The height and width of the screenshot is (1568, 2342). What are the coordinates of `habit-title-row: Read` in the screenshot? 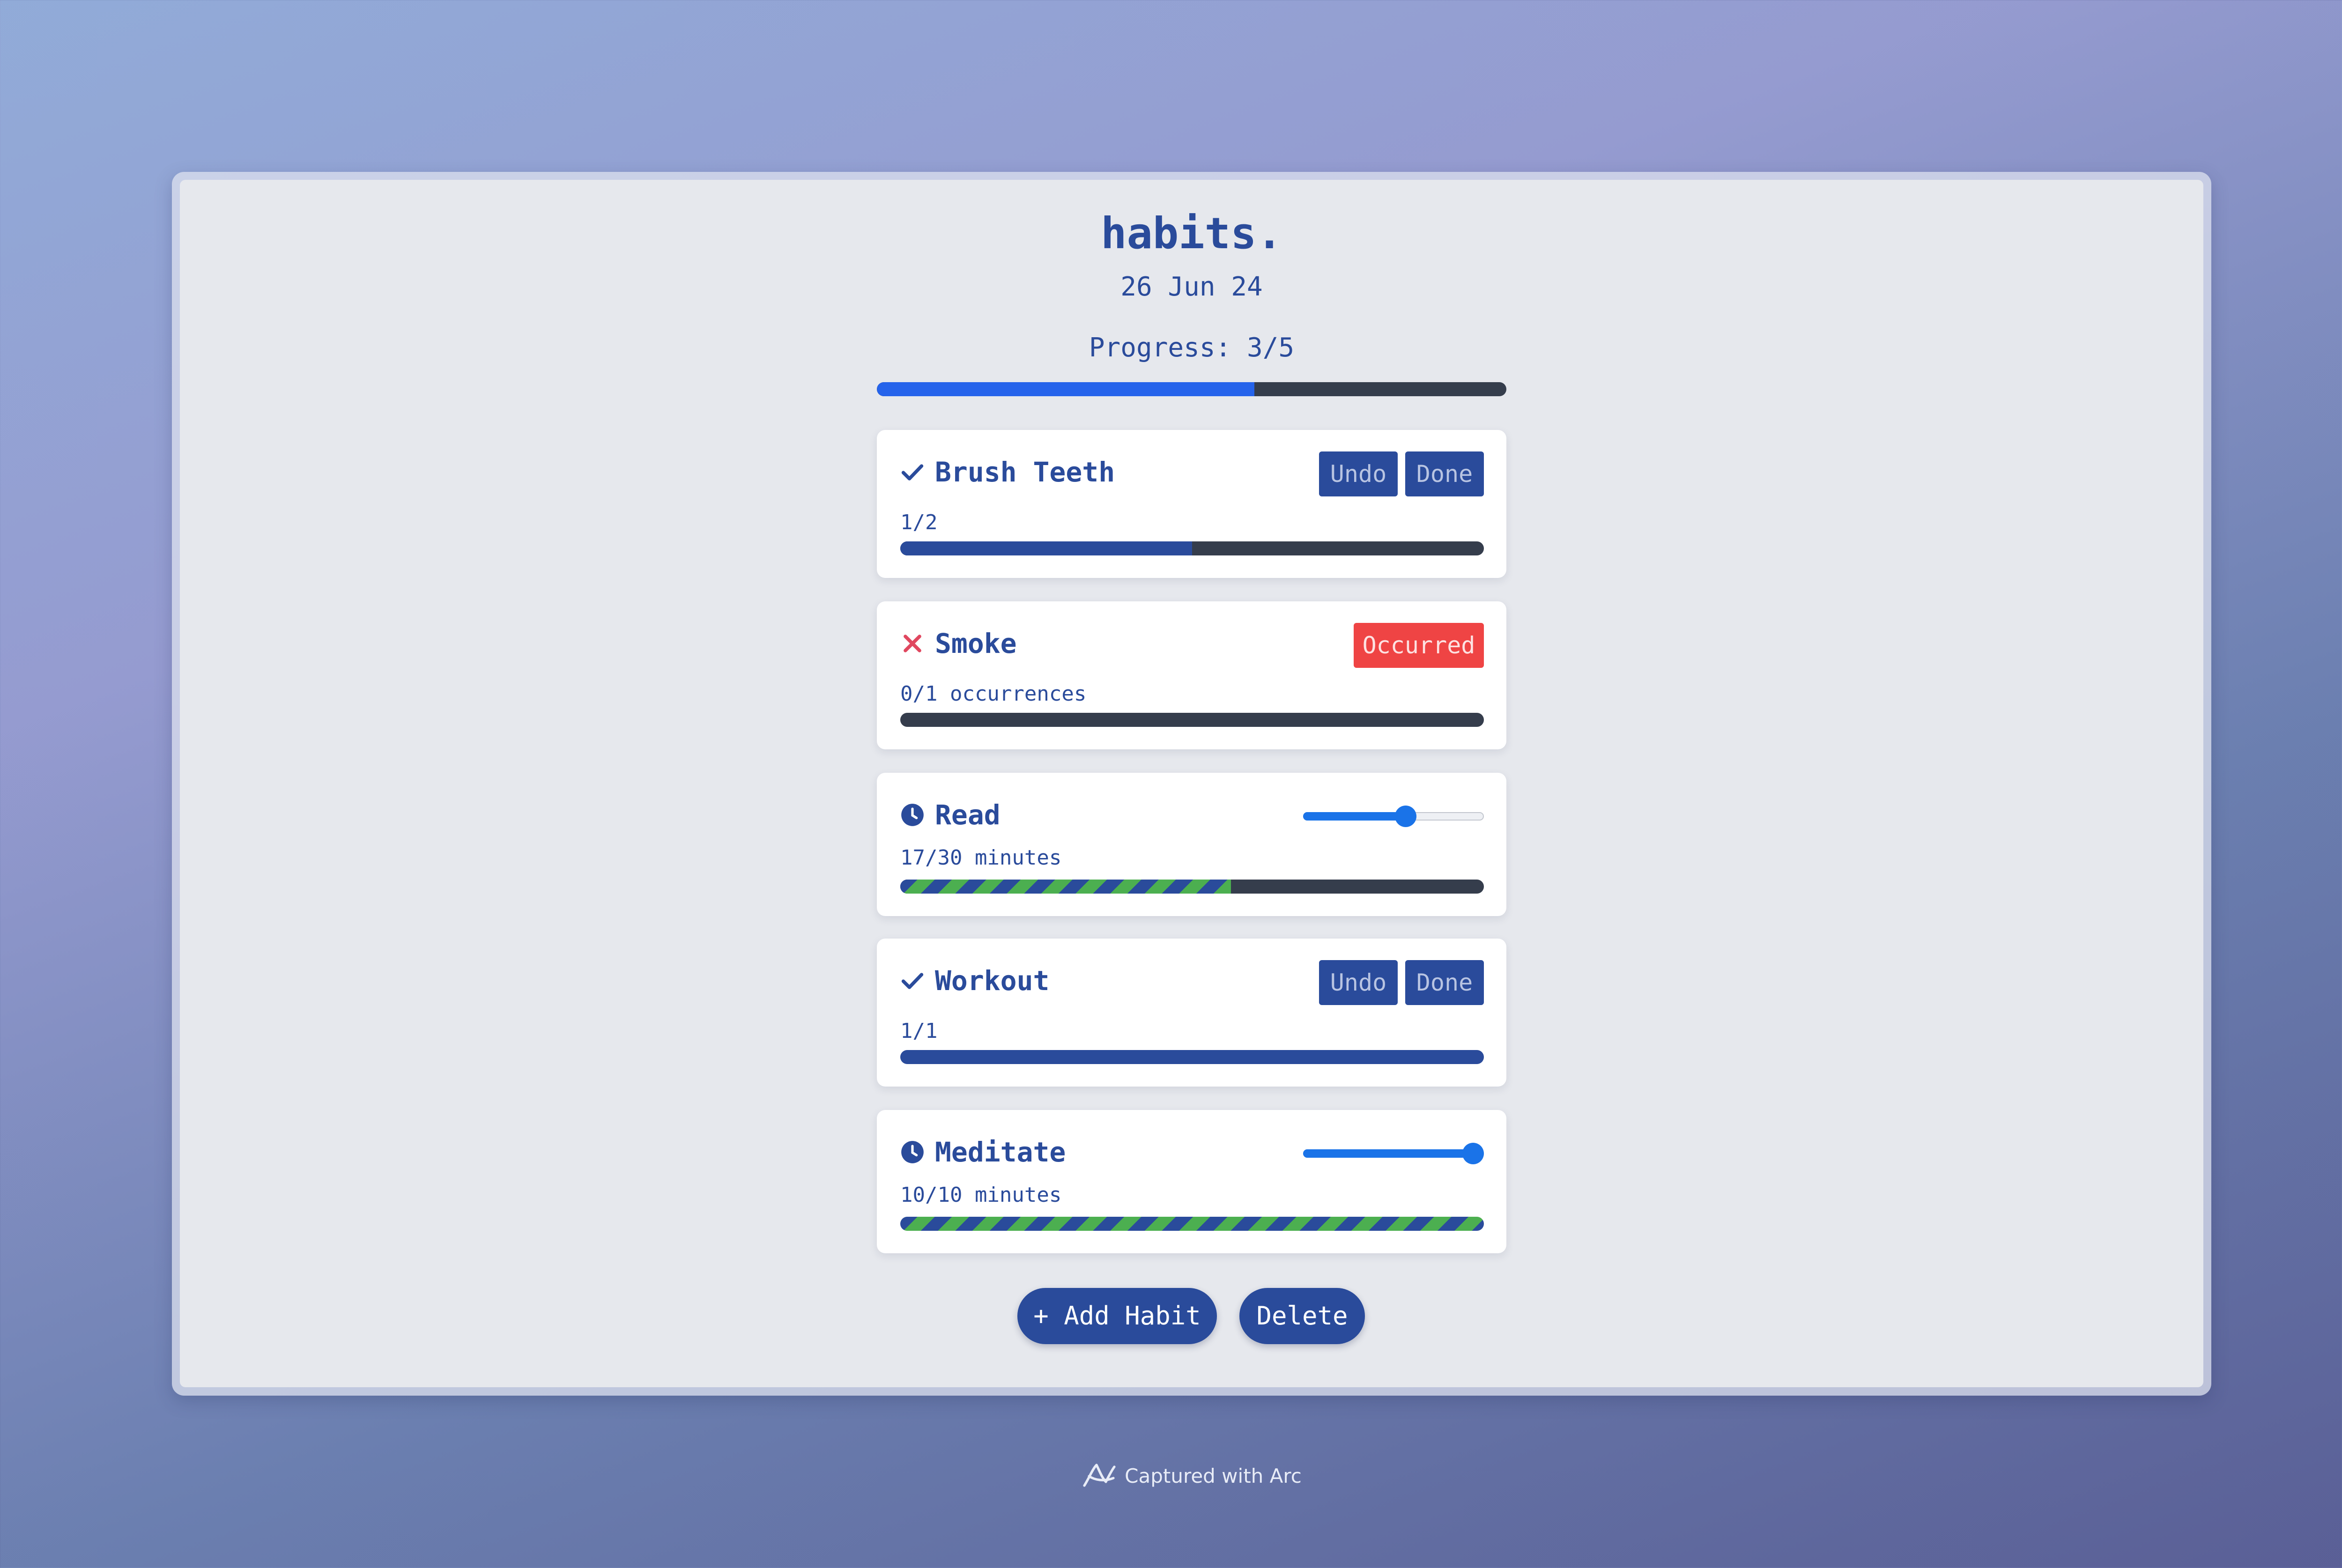 It's located at (950, 815).